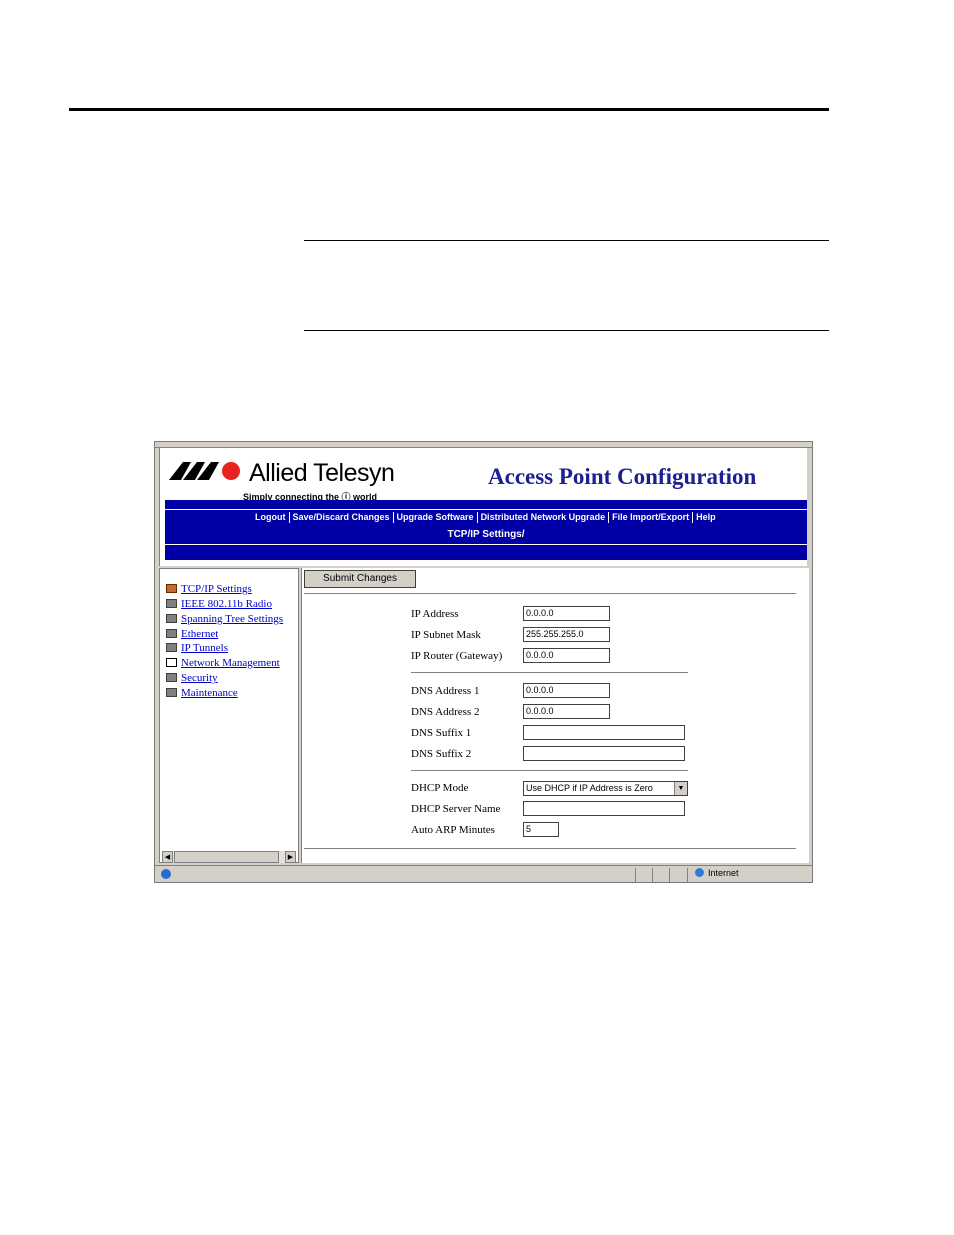 The width and height of the screenshot is (954, 1235). What do you see at coordinates (230, 663) in the screenshot?
I see `tree-item-label: Network Management` at bounding box center [230, 663].